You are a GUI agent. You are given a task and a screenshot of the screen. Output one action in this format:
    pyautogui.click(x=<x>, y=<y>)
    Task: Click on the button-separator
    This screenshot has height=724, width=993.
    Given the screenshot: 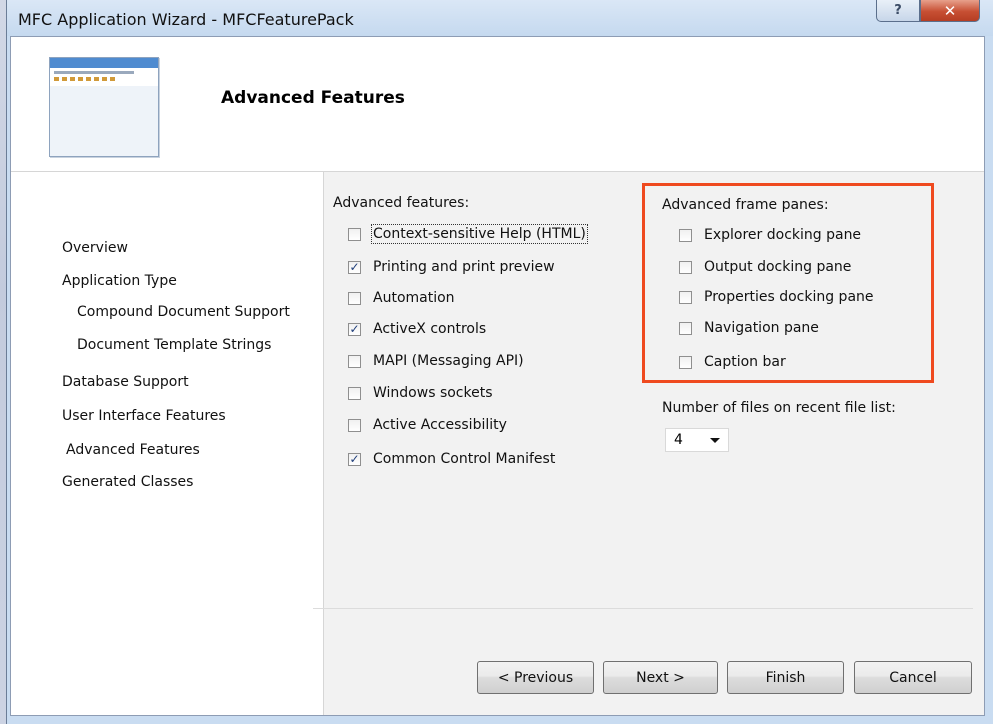 What is the action you would take?
    pyautogui.click(x=643, y=608)
    